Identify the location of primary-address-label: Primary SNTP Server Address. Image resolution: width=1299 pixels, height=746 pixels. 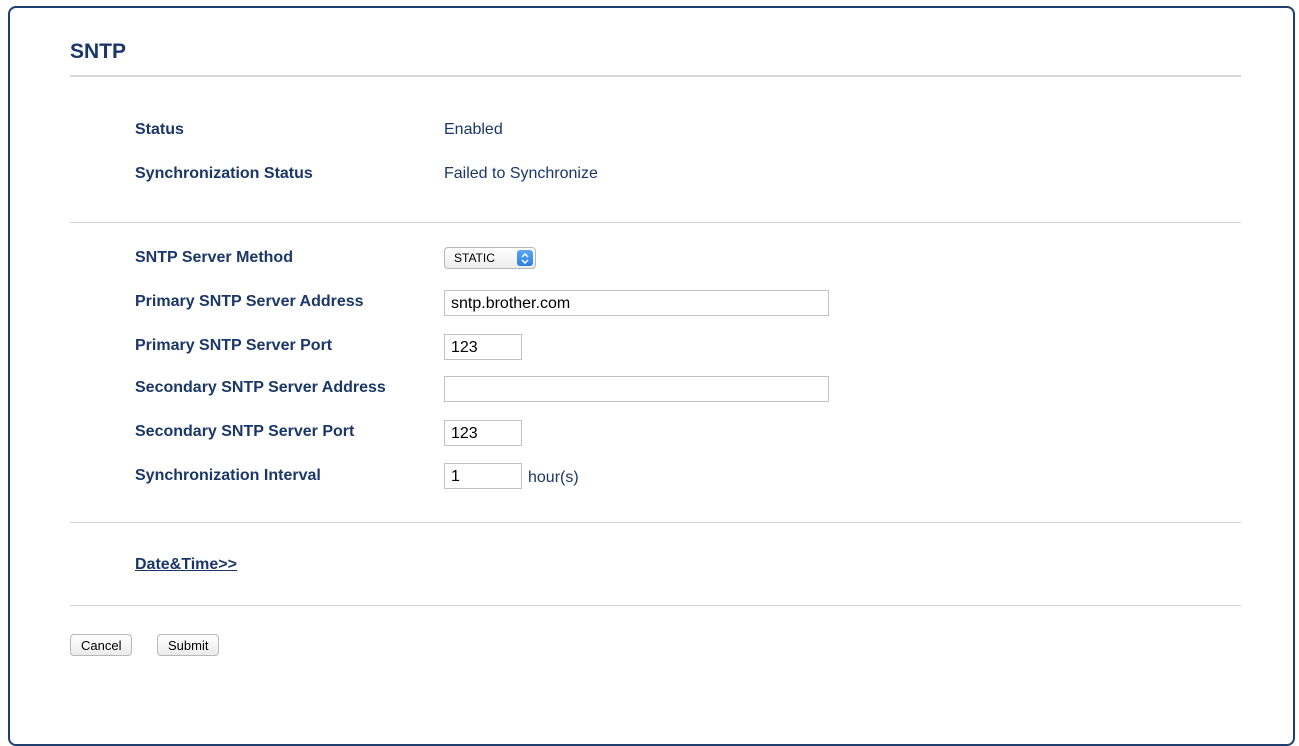
(249, 301).